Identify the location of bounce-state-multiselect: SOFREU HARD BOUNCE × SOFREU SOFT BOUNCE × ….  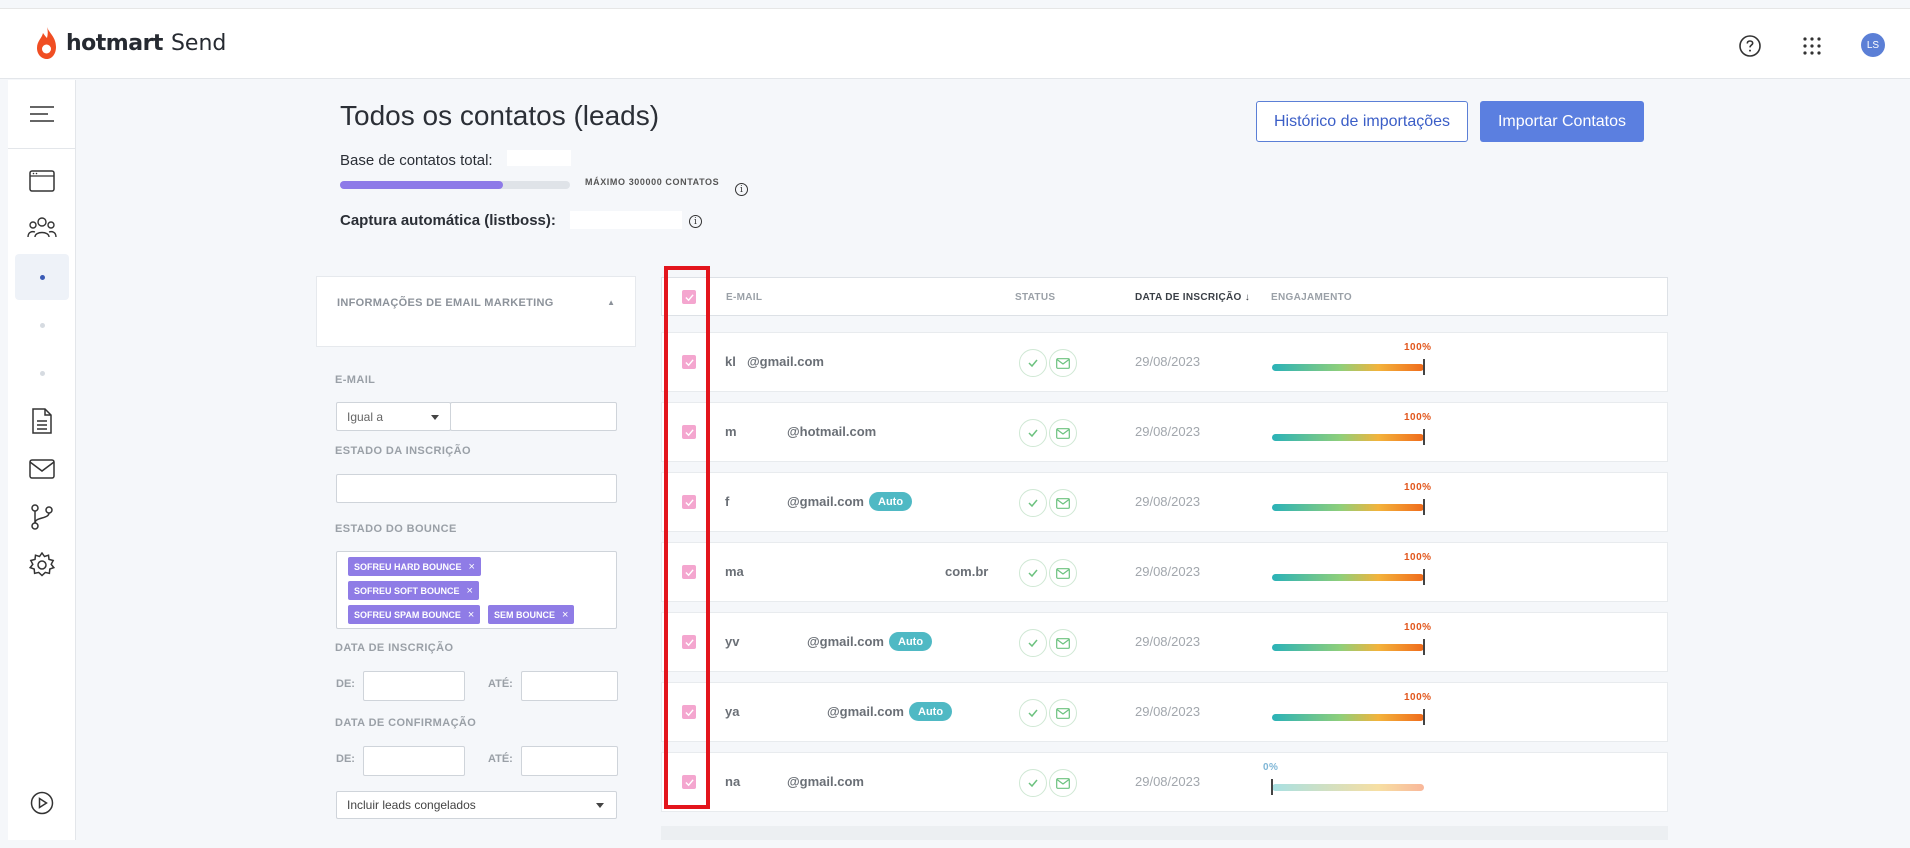
(476, 590).